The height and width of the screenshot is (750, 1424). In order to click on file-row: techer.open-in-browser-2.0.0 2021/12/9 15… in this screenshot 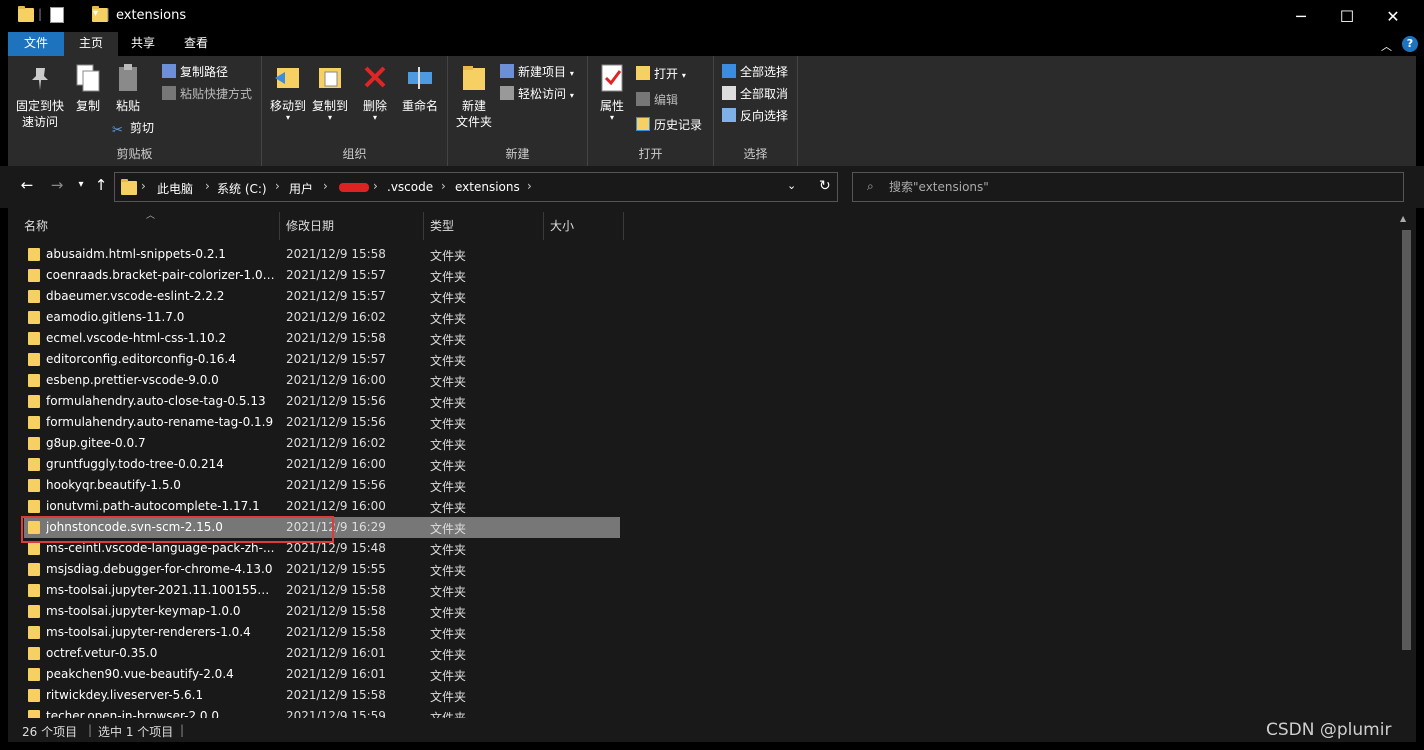, I will do `click(322, 712)`.